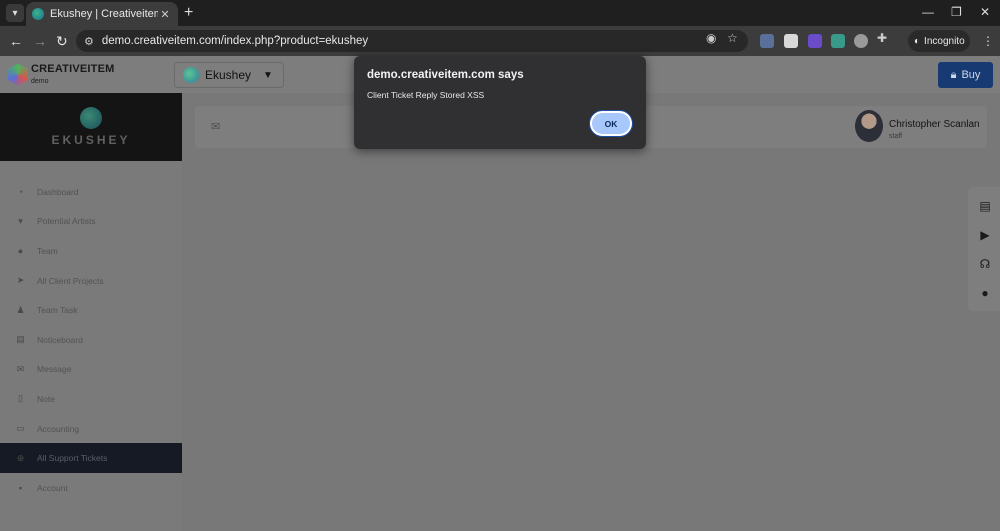 This screenshot has width=1000, height=531. I want to click on paper-plane-icon: ➤, so click(20, 280).